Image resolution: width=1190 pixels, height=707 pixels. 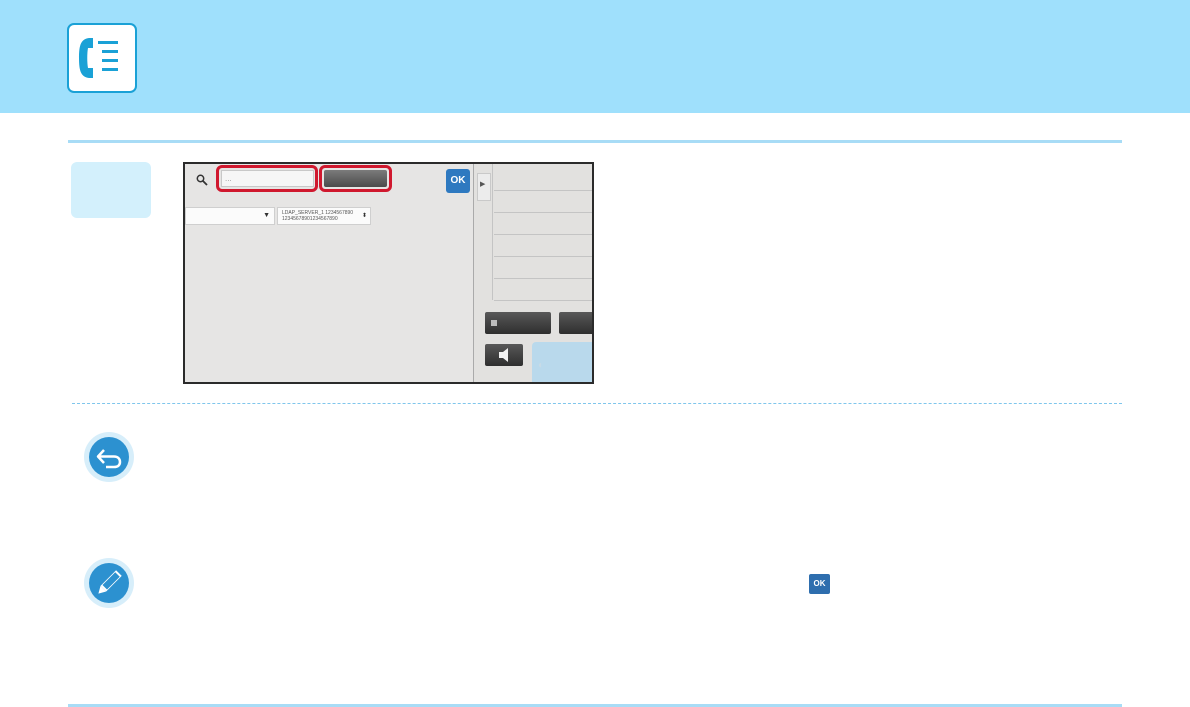 I want to click on expand-panel-button: ▶, so click(x=484, y=187).